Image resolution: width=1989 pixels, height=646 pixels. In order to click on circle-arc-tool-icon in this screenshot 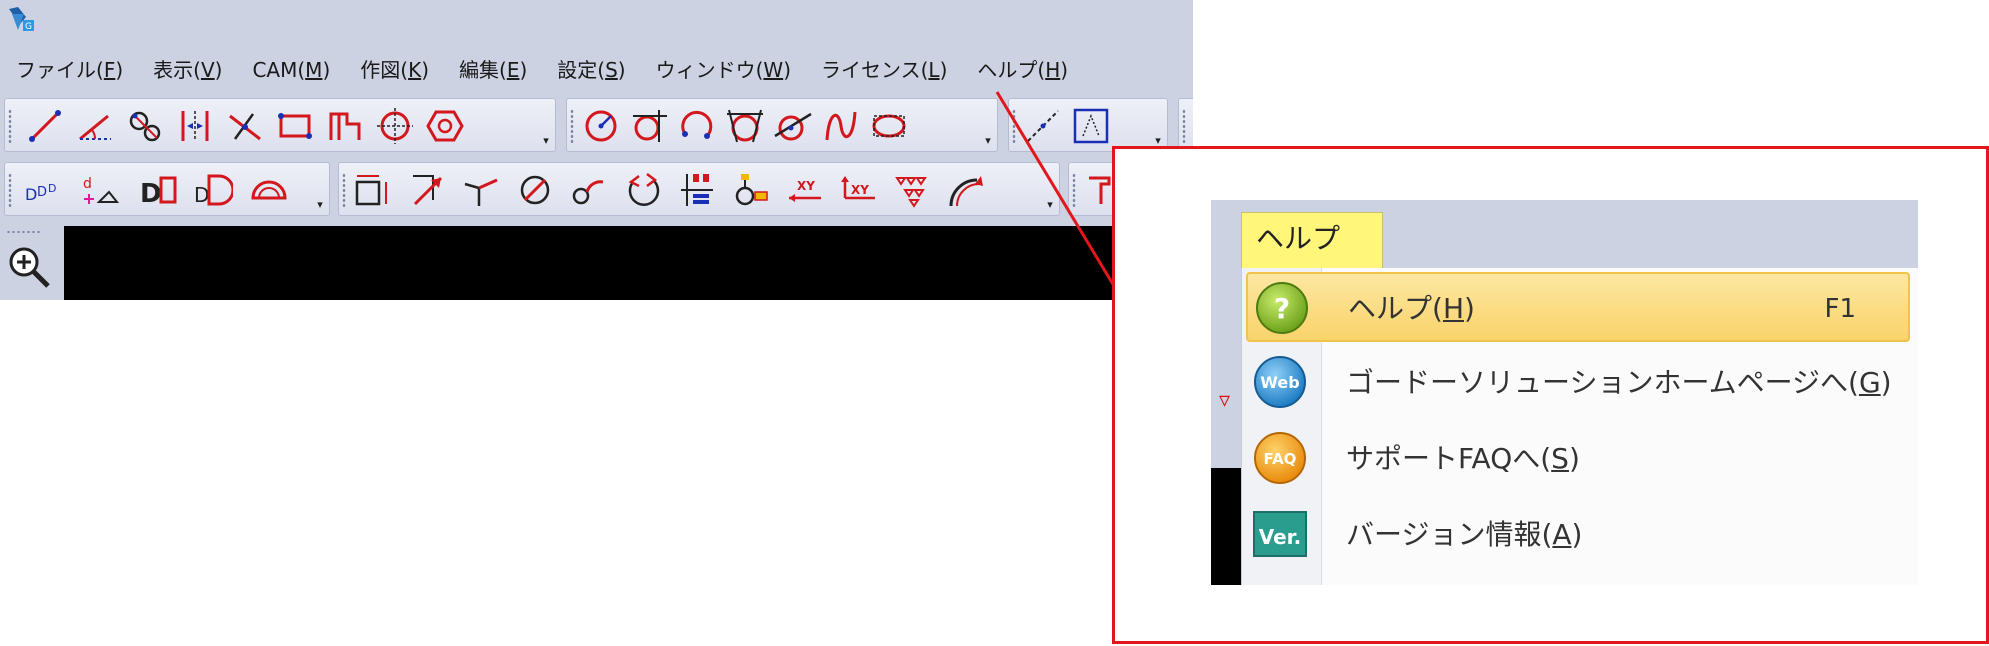, I will do `click(589, 190)`.